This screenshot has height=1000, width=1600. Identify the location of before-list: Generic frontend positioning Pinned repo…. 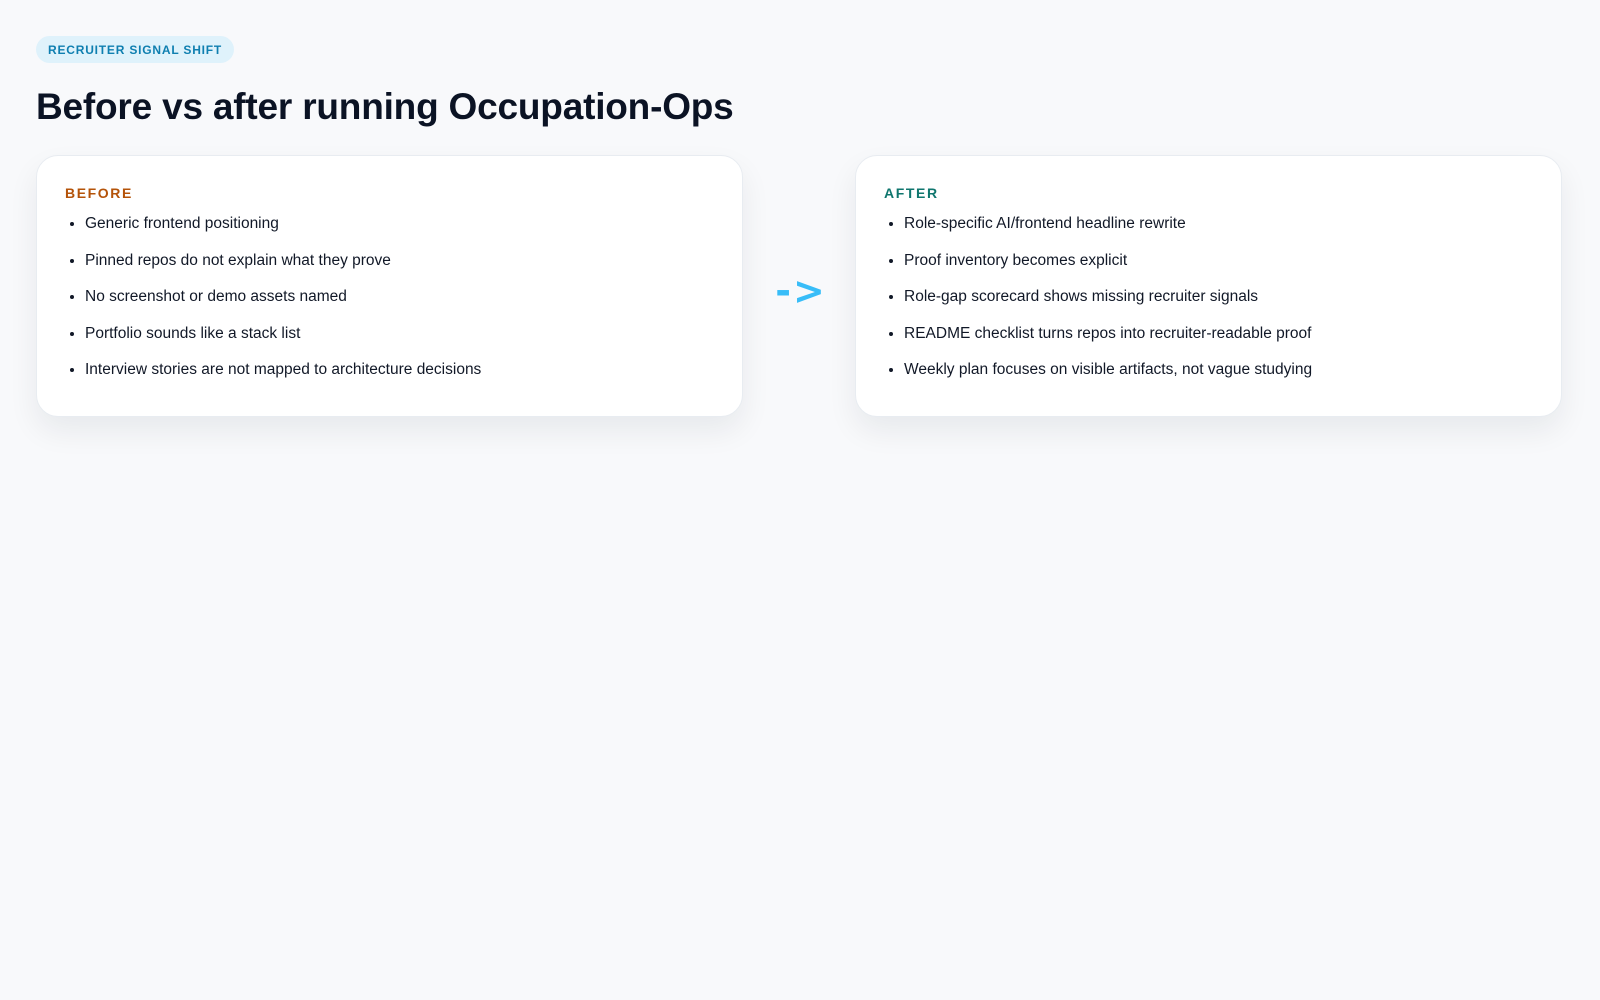
(389, 297).